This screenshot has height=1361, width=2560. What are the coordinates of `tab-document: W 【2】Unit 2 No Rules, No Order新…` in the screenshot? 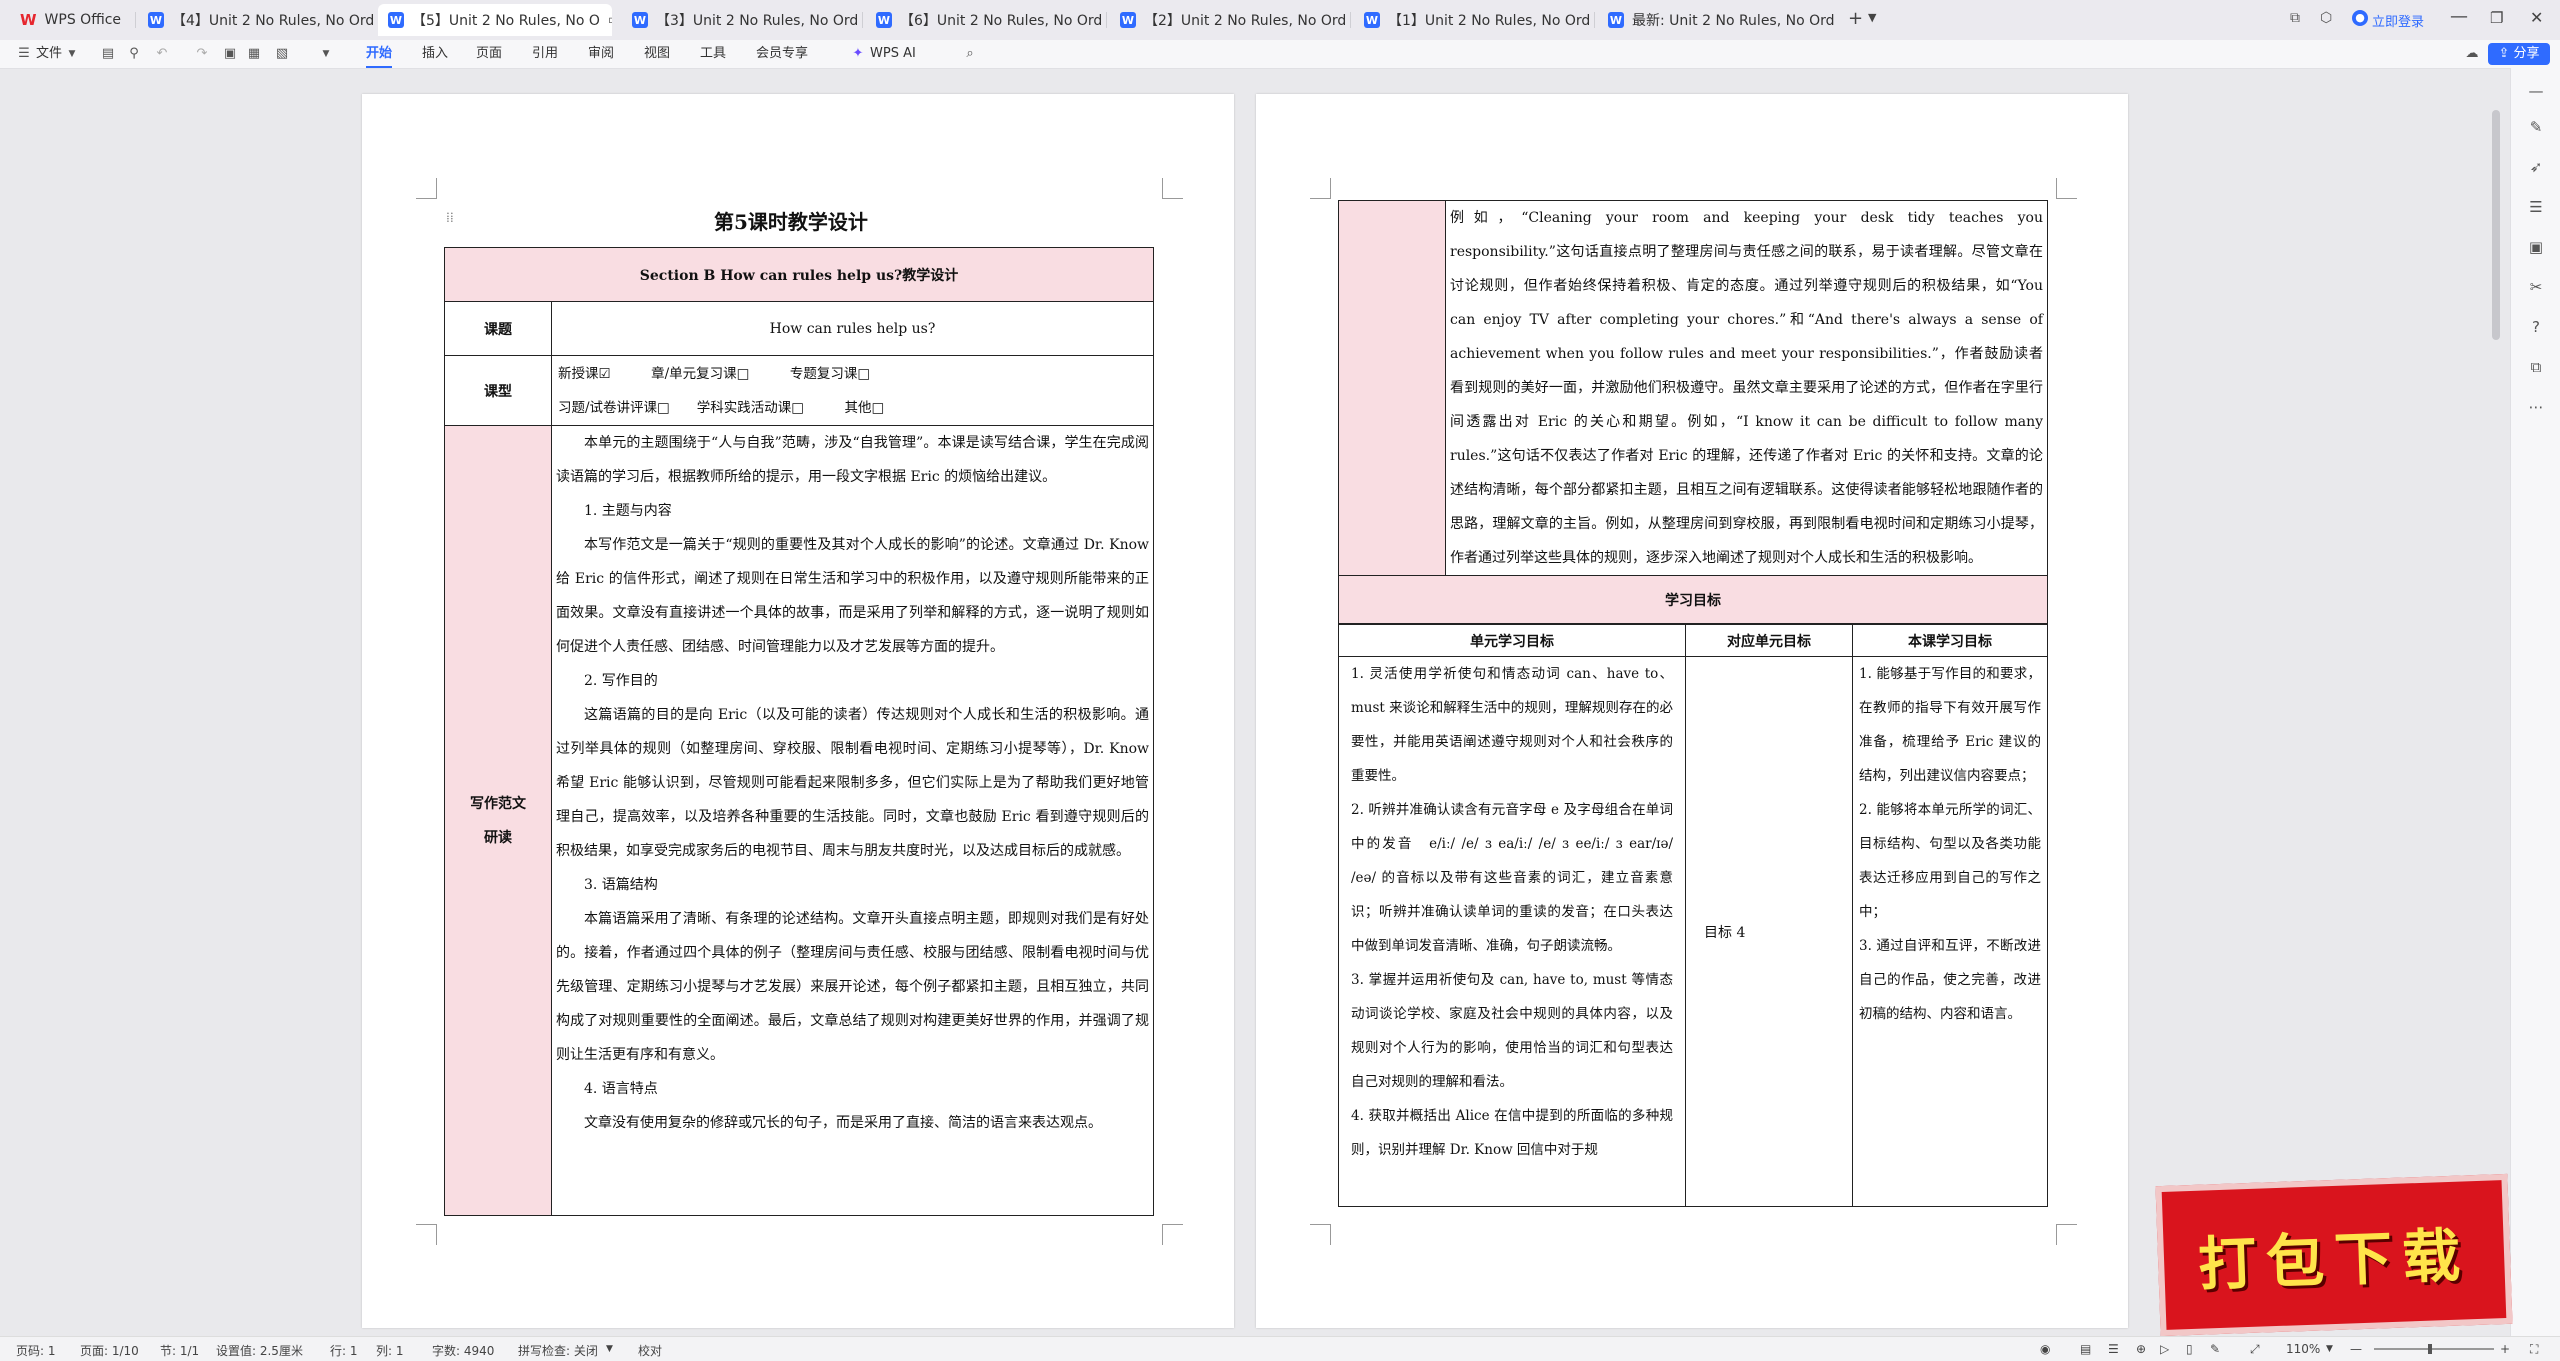 It's located at (1228, 20).